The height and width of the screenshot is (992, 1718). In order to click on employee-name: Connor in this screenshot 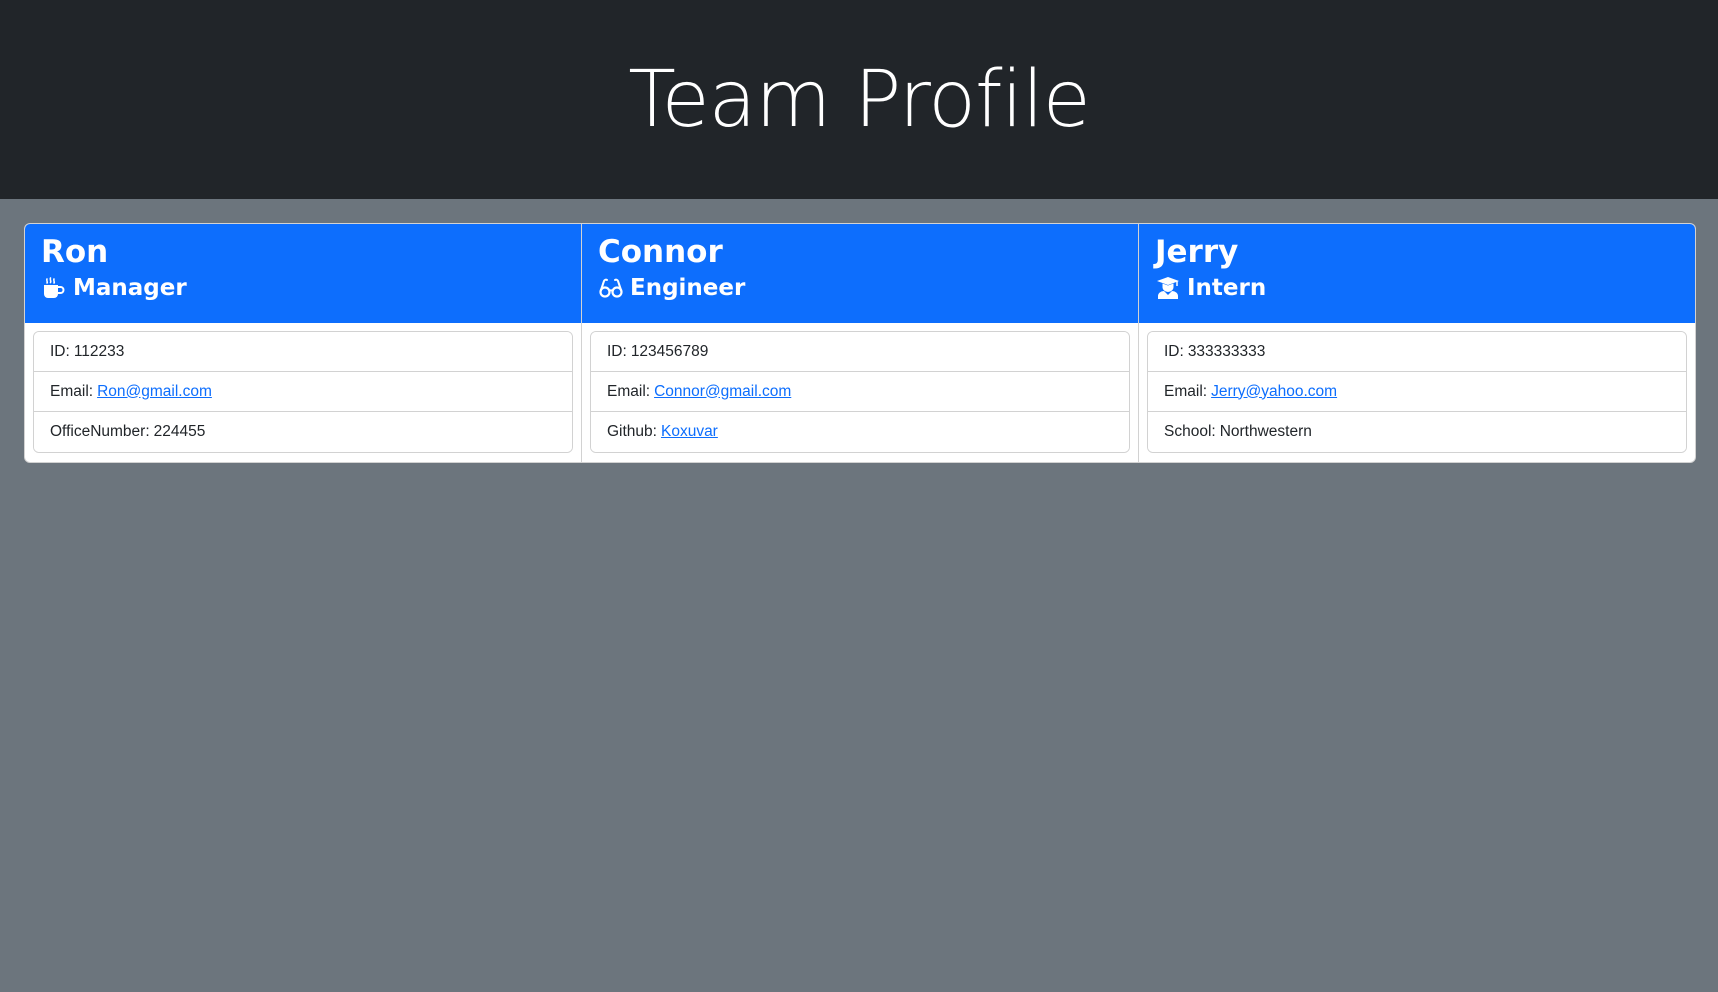, I will do `click(660, 252)`.